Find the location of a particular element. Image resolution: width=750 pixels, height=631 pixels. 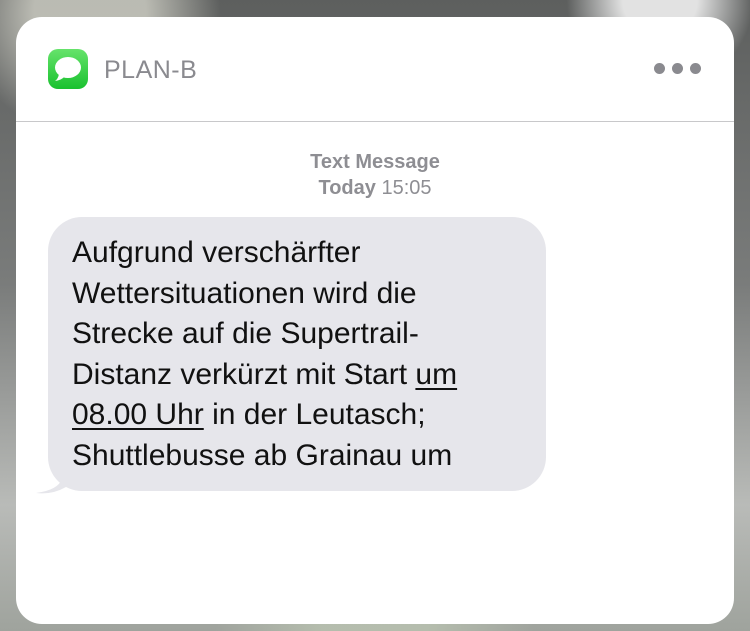

timestamp-day: Today is located at coordinates (347, 188).